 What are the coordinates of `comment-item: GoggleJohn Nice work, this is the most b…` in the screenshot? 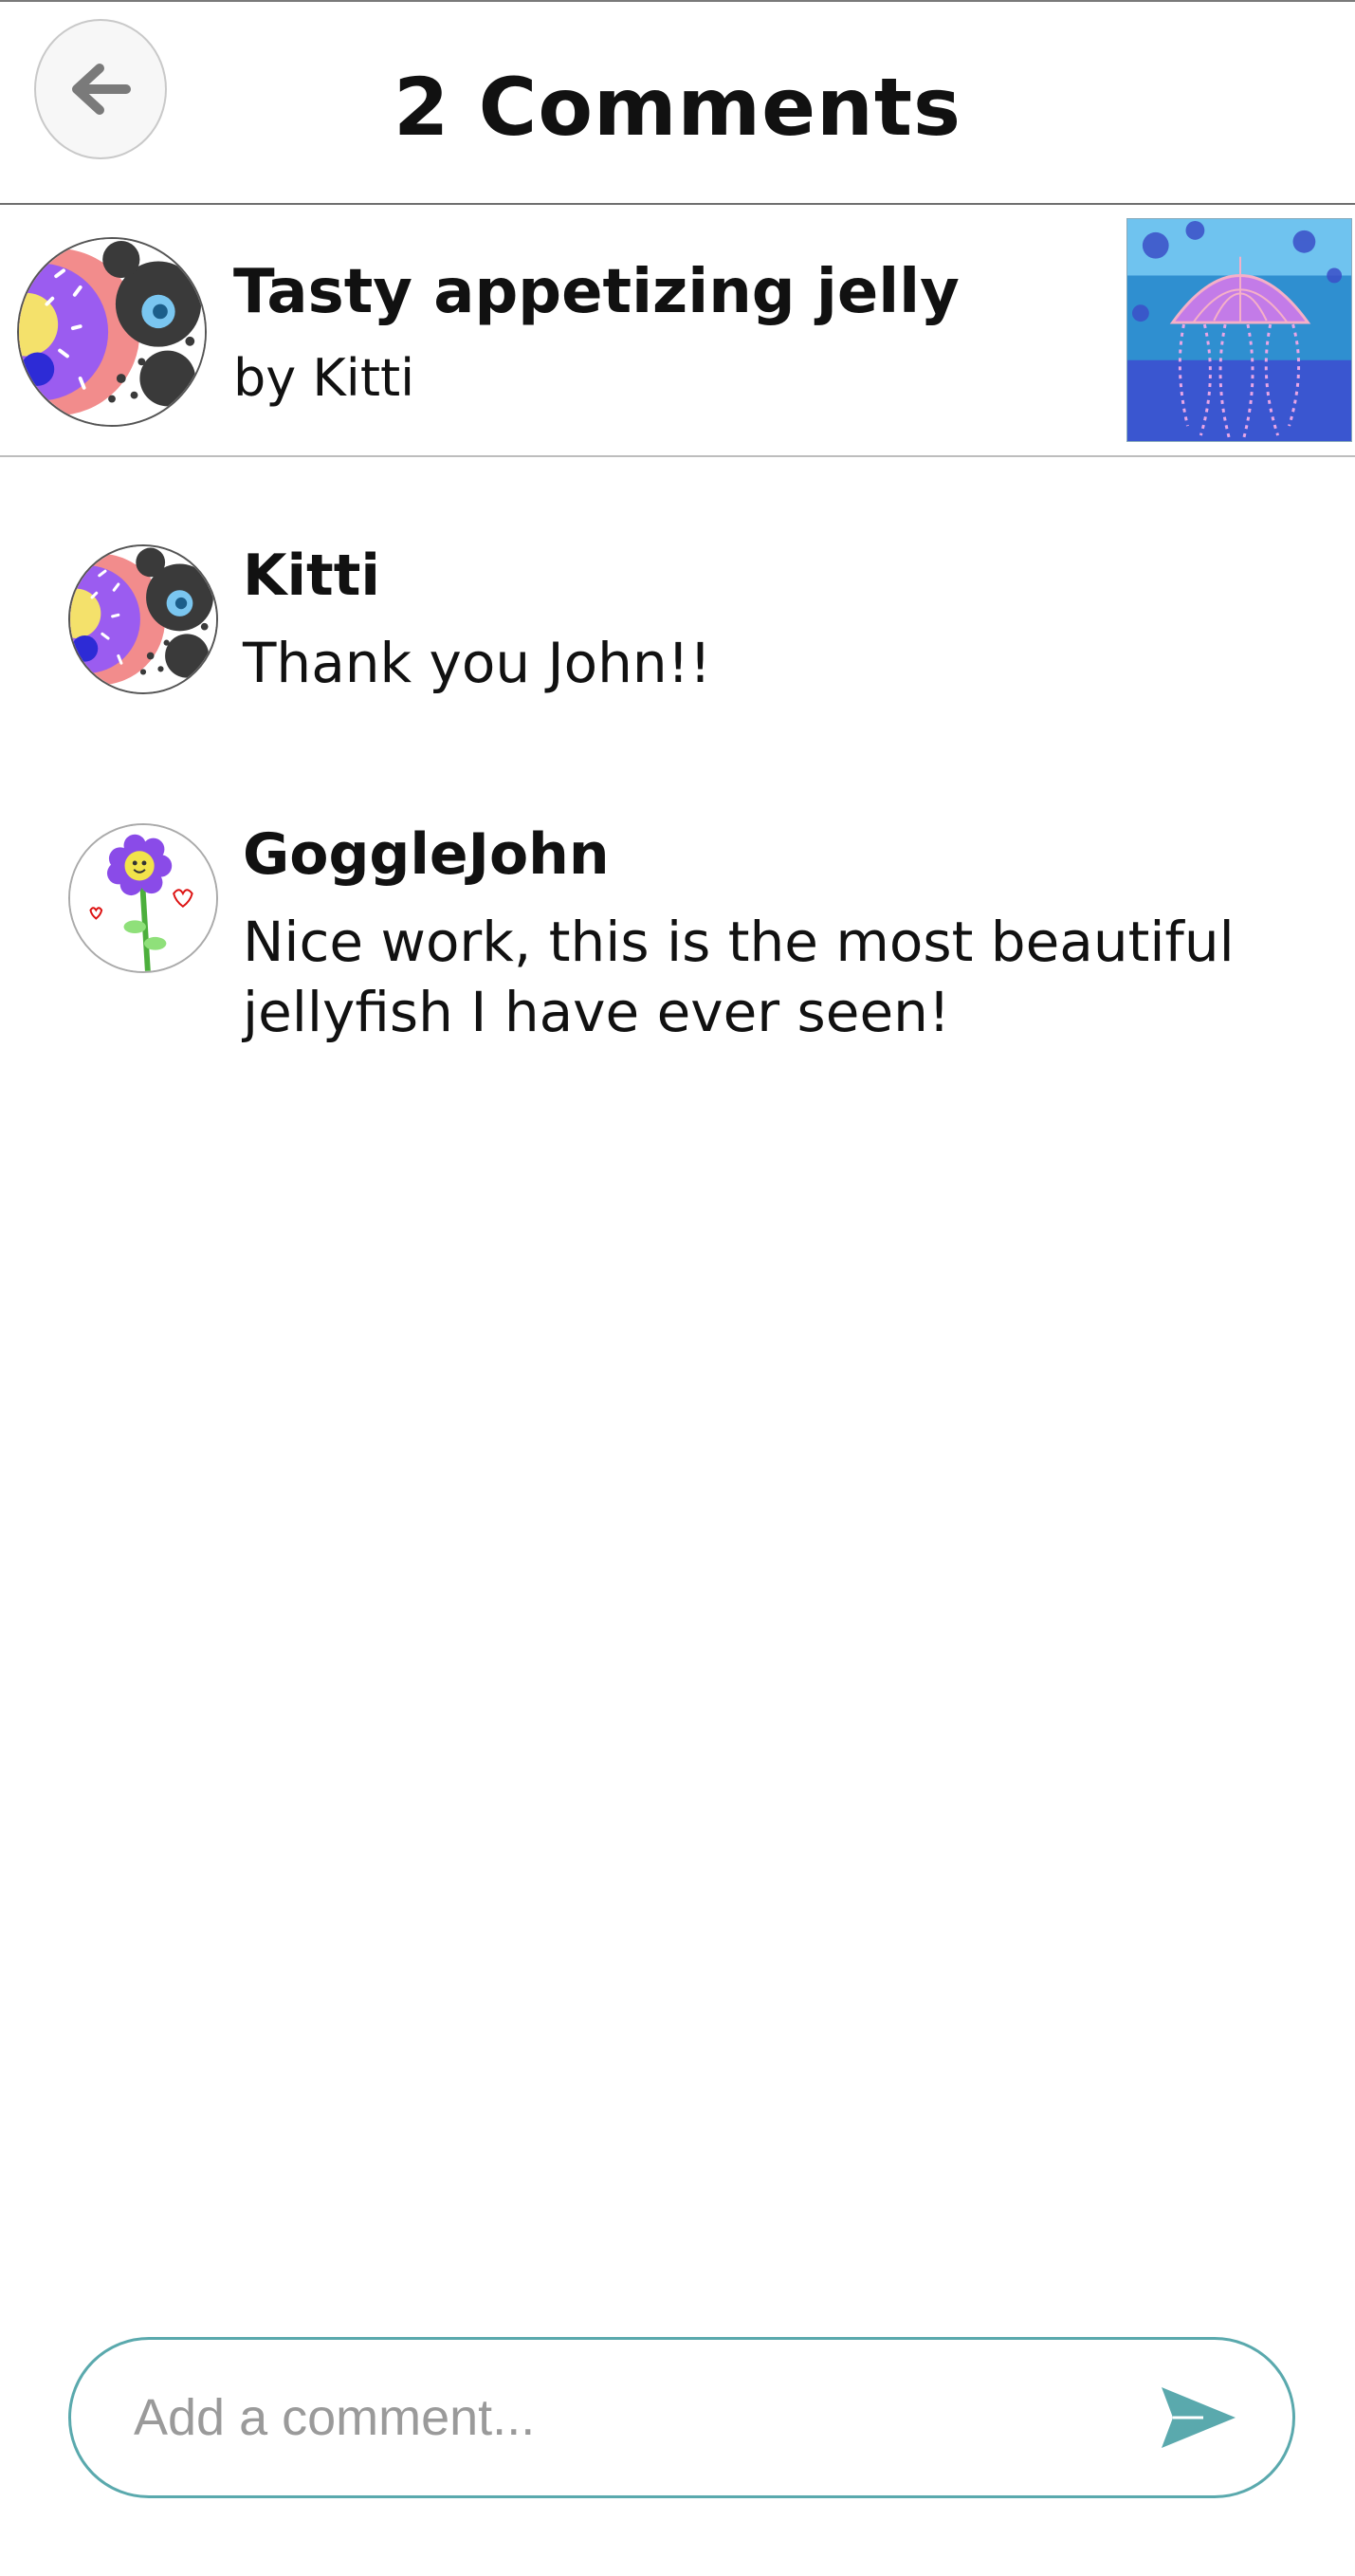 It's located at (677, 932).